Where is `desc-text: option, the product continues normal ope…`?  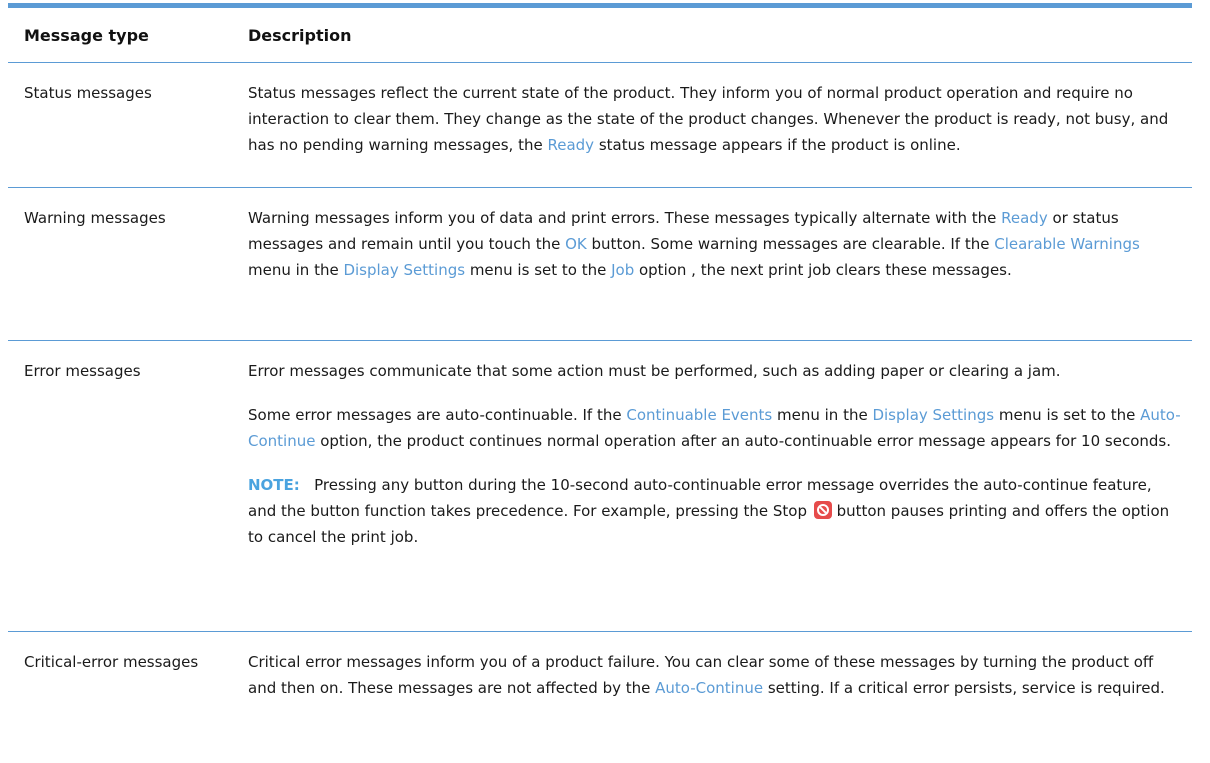
desc-text: option, the product continues normal ope… is located at coordinates (743, 441).